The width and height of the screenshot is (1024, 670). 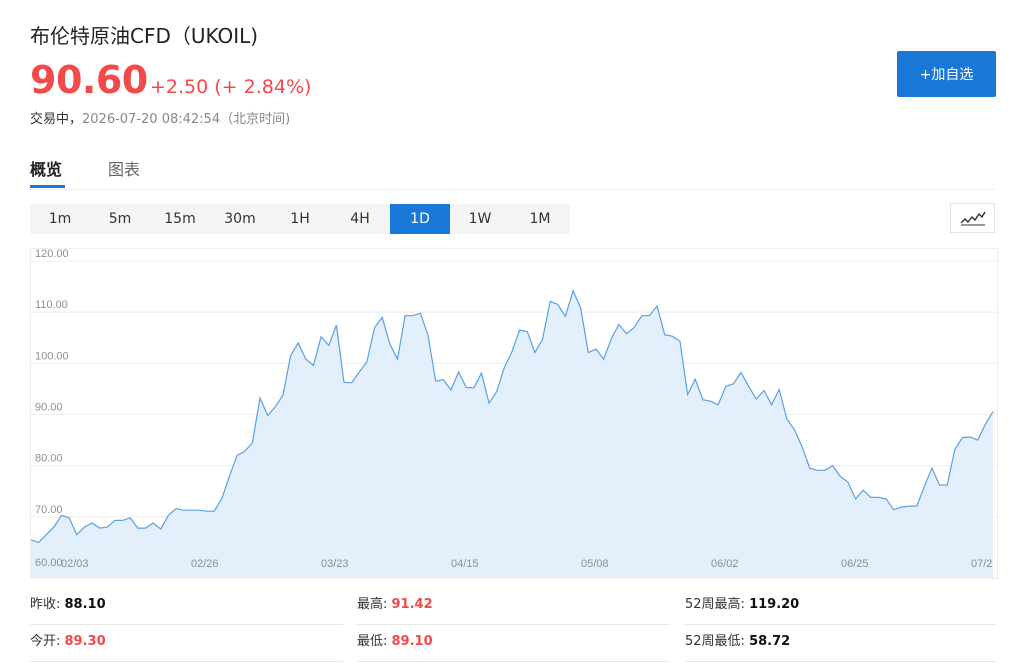 What do you see at coordinates (374, 604) in the screenshot?
I see `stat-label: 最高:` at bounding box center [374, 604].